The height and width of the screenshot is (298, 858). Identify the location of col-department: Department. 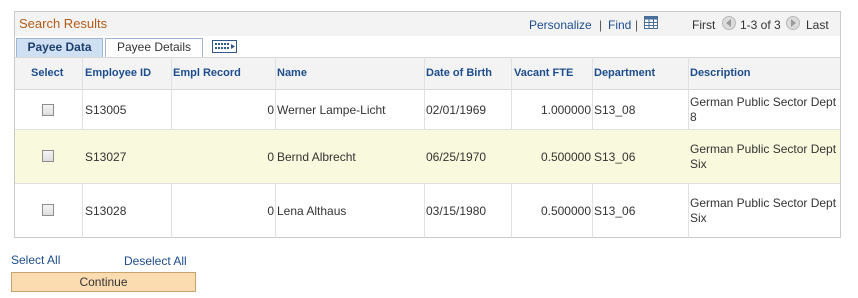
(624, 73).